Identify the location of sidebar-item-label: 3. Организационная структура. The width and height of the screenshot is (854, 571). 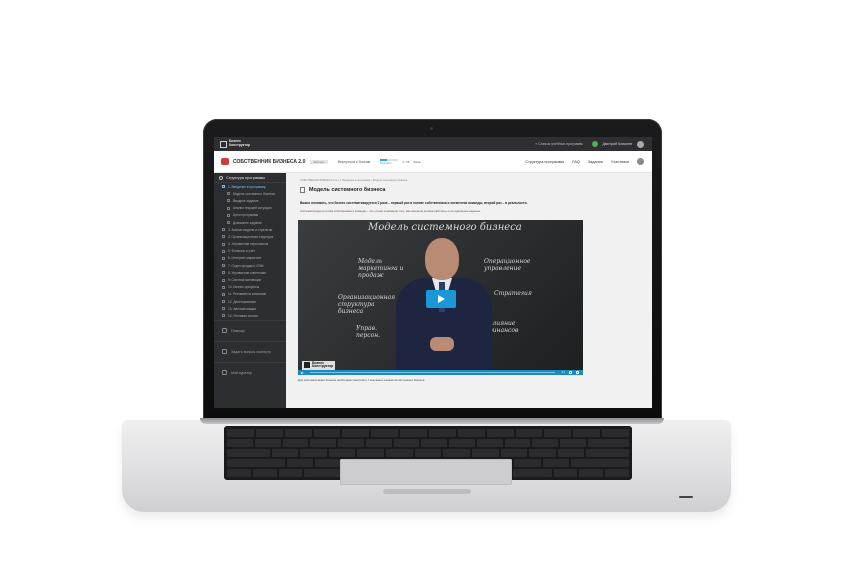
(251, 236).